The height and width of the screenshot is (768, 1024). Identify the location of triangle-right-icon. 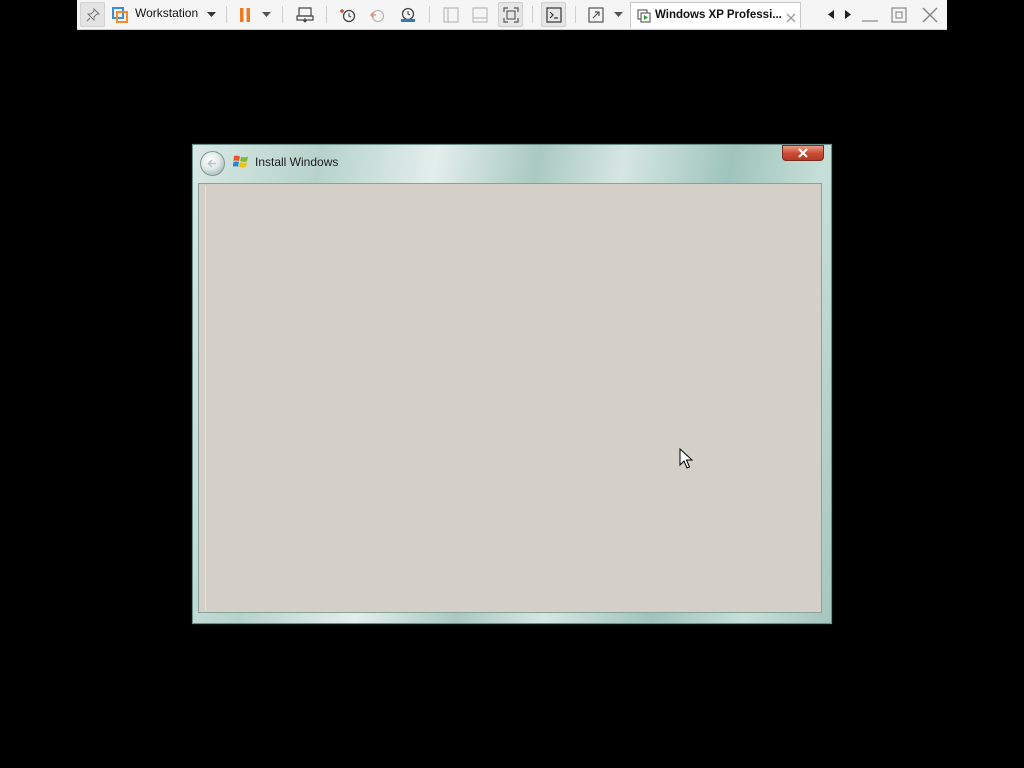
(848, 14).